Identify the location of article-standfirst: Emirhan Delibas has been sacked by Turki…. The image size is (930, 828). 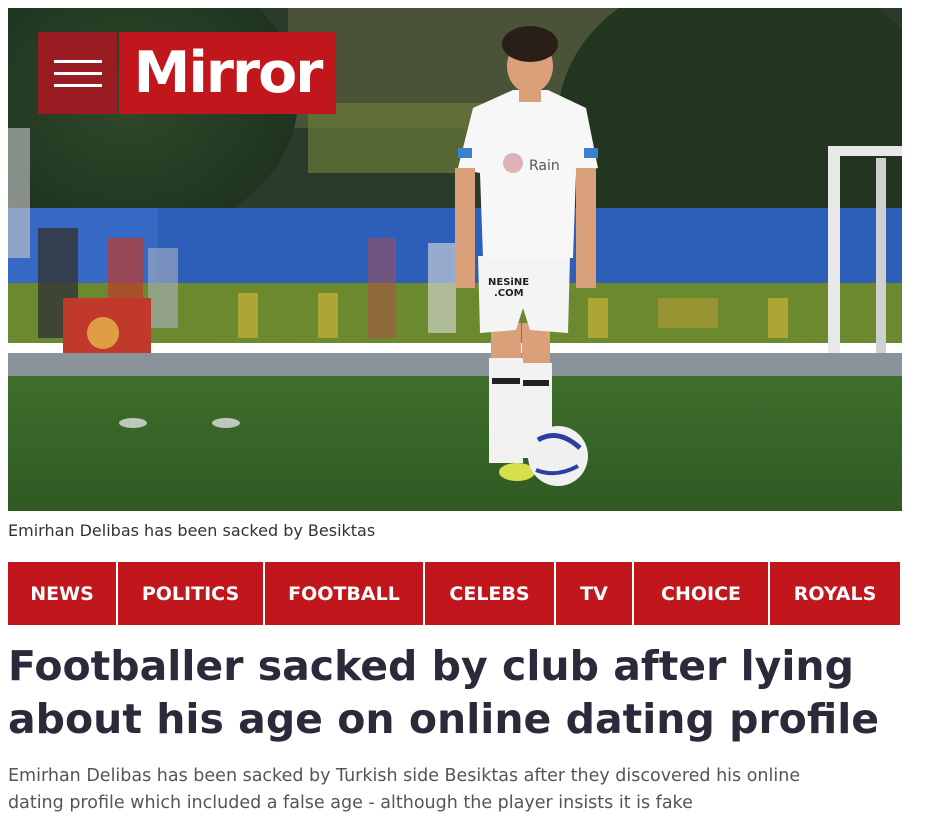
(458, 790).